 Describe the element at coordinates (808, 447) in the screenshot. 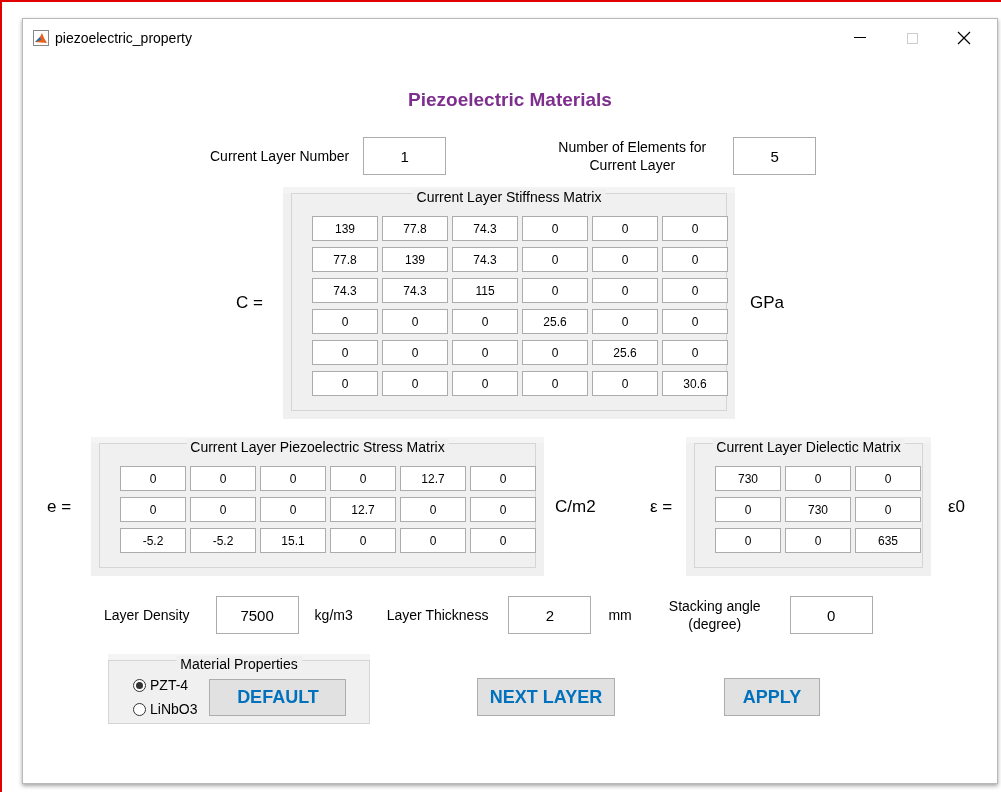

I see `panel-title: Current Layer Dielectic Matrix` at that location.